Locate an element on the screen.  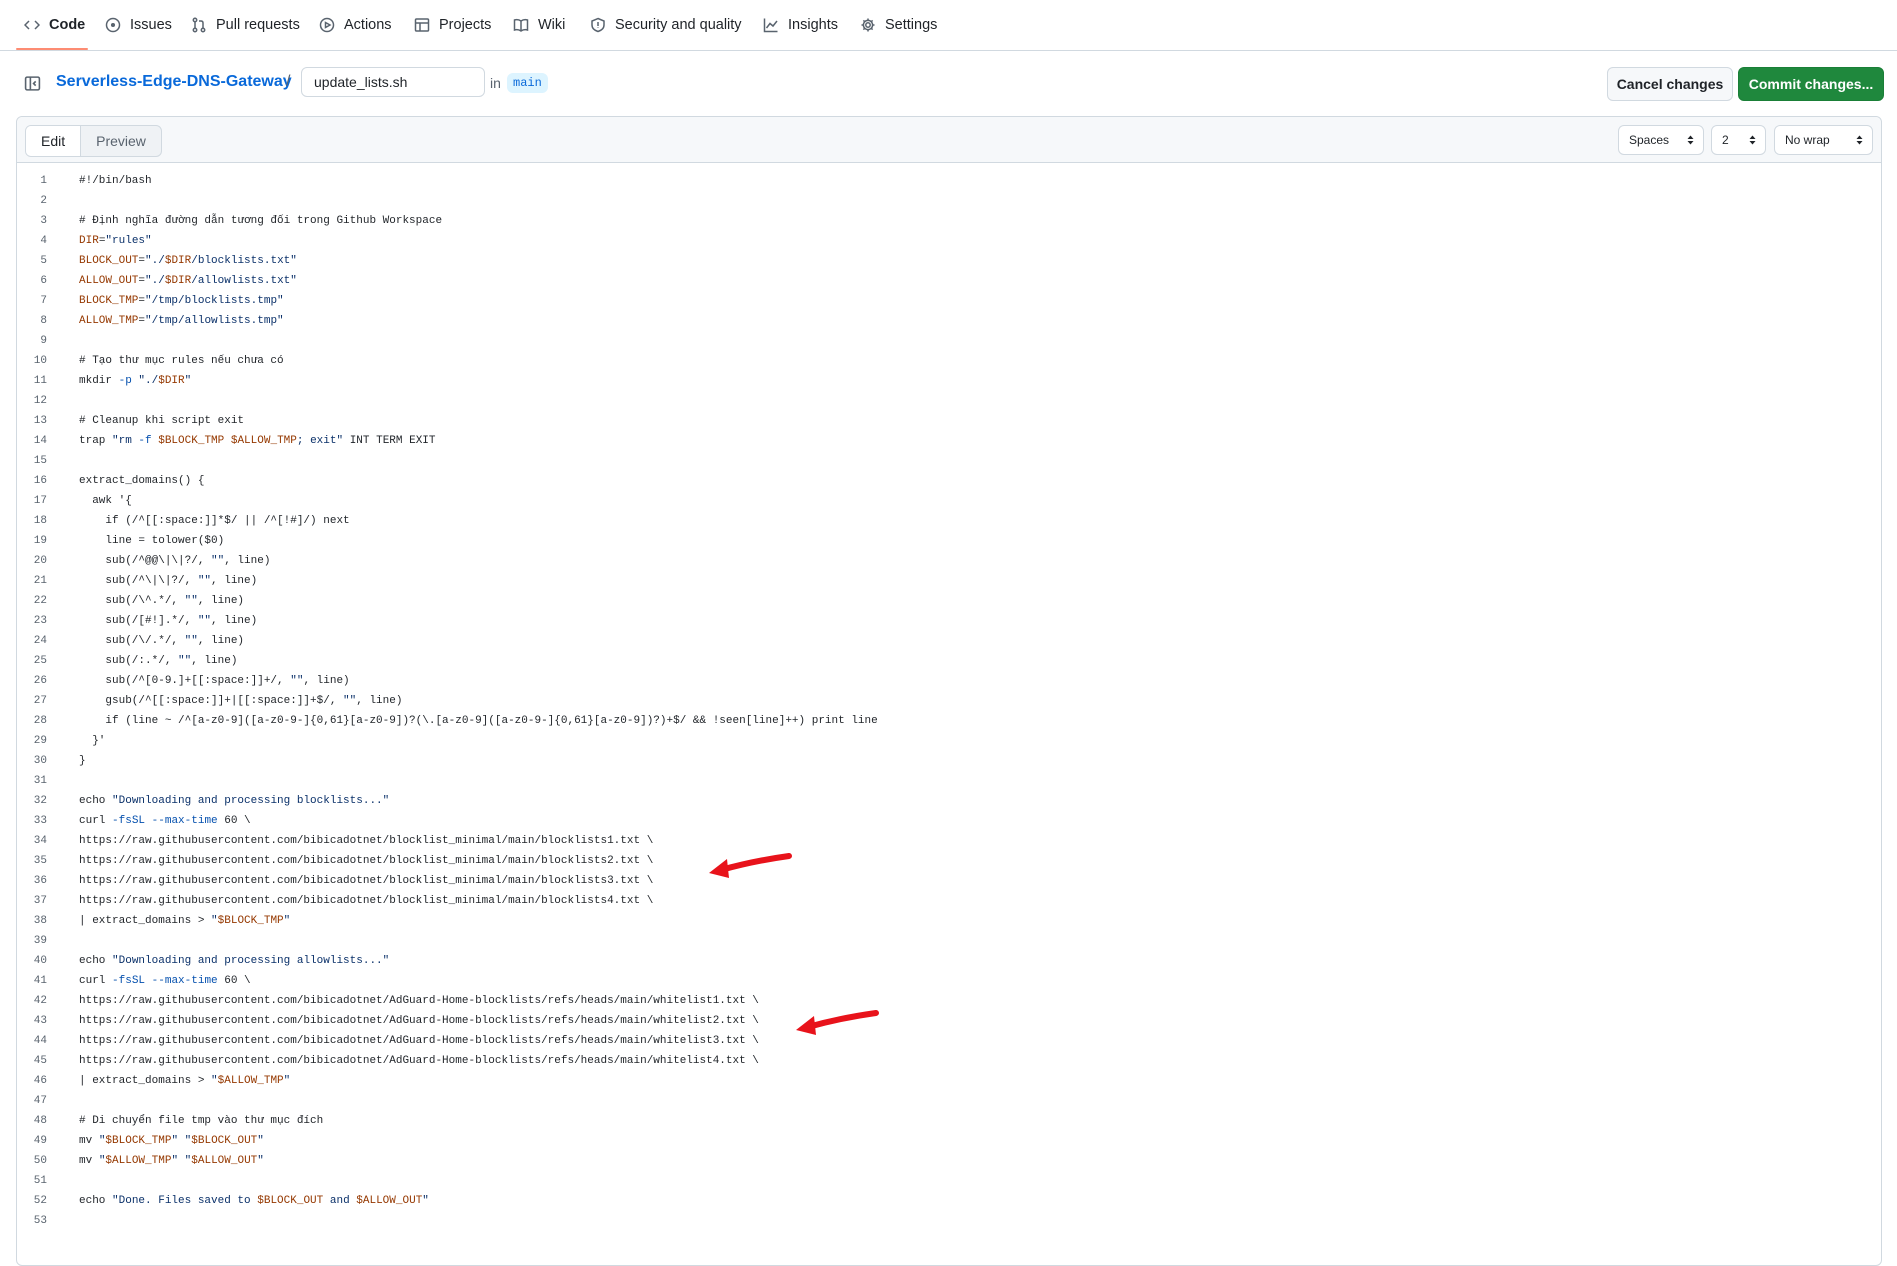
line-number: 14 is located at coordinates (40, 441).